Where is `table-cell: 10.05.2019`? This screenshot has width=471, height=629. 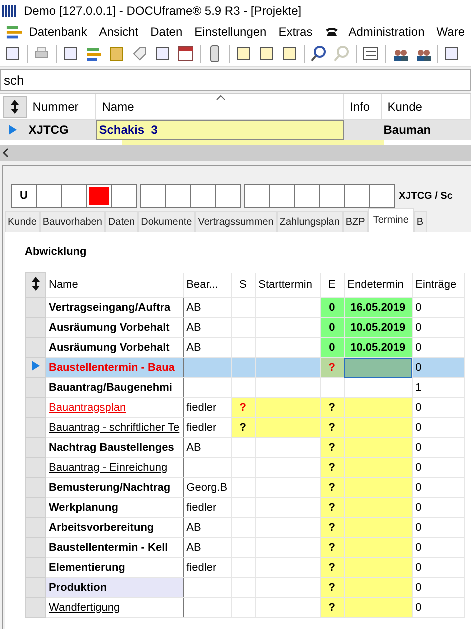
table-cell: 10.05.2019 is located at coordinates (378, 328).